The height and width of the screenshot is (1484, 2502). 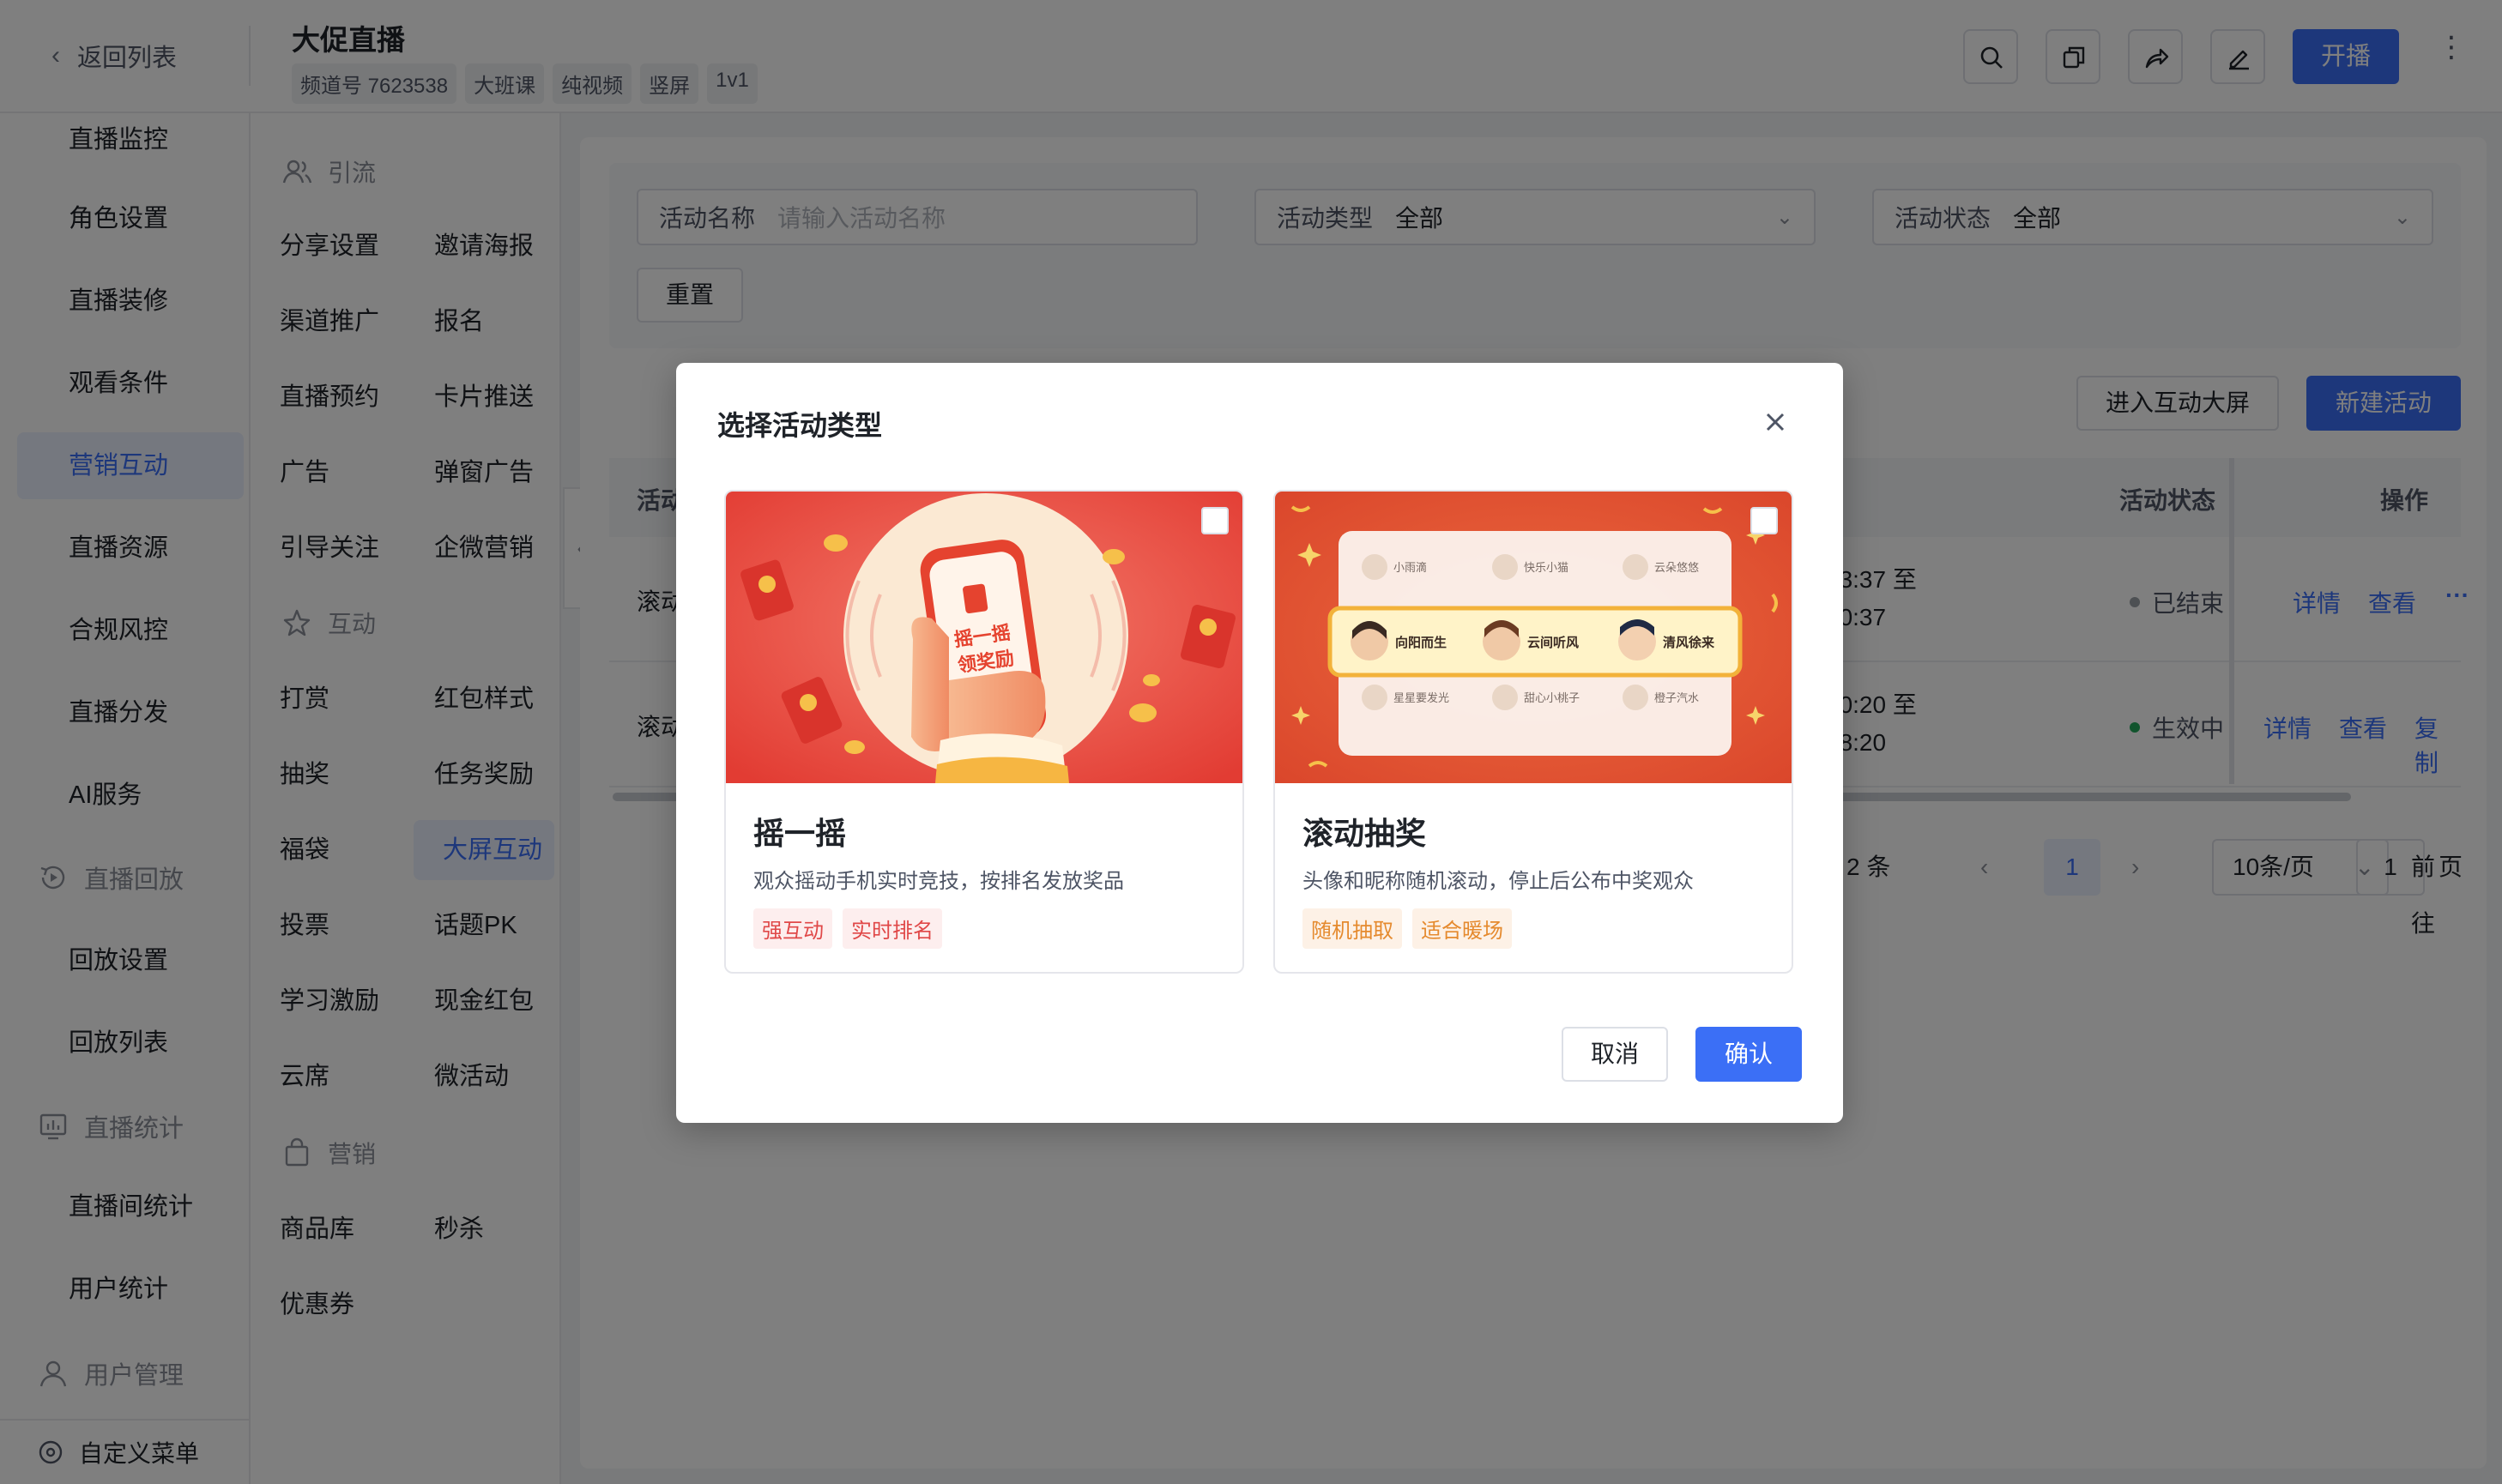 What do you see at coordinates (1421, 642) in the screenshot?
I see `name-mid-1: 向阳而生` at bounding box center [1421, 642].